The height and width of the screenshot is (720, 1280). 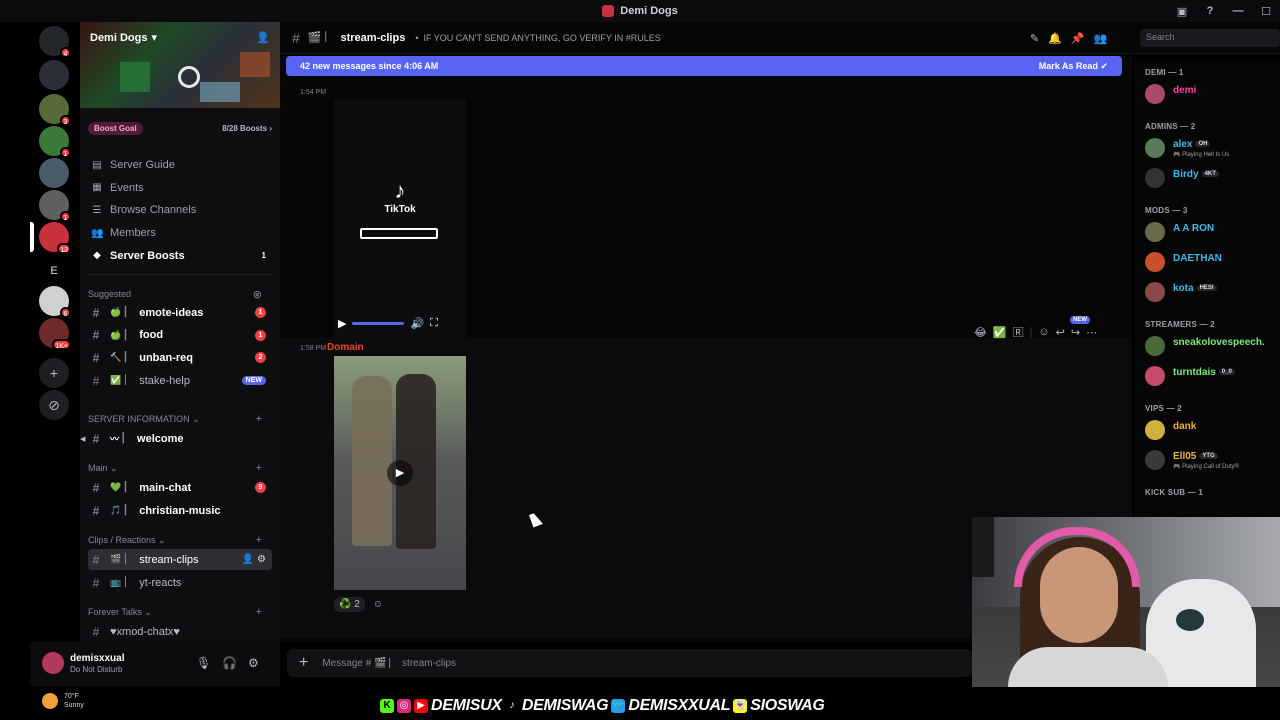 I want to click on channel-food: # 🍏 ⎸ food 1, so click(x=180, y=335).